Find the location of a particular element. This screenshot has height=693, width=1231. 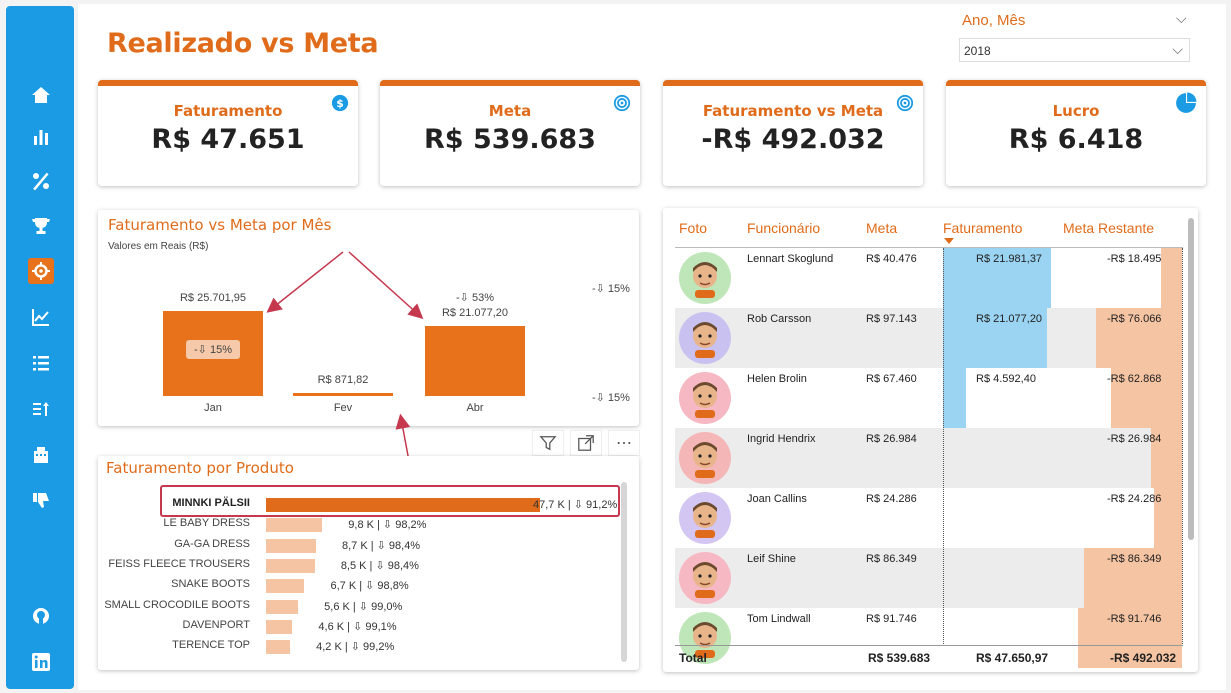

dollar-icon: $ is located at coordinates (340, 103).